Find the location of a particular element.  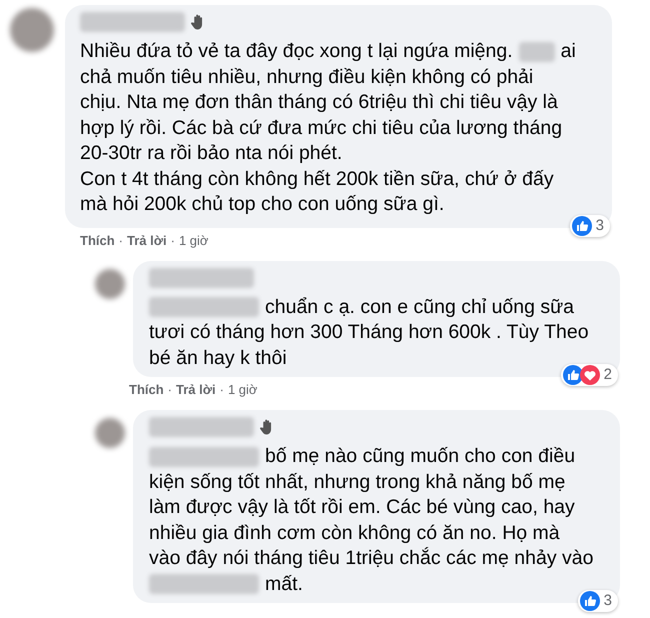

comment-text: vào đây nói tháng tiêu 1triệu chắc các mẹ nhảy vào is located at coordinates (371, 558).